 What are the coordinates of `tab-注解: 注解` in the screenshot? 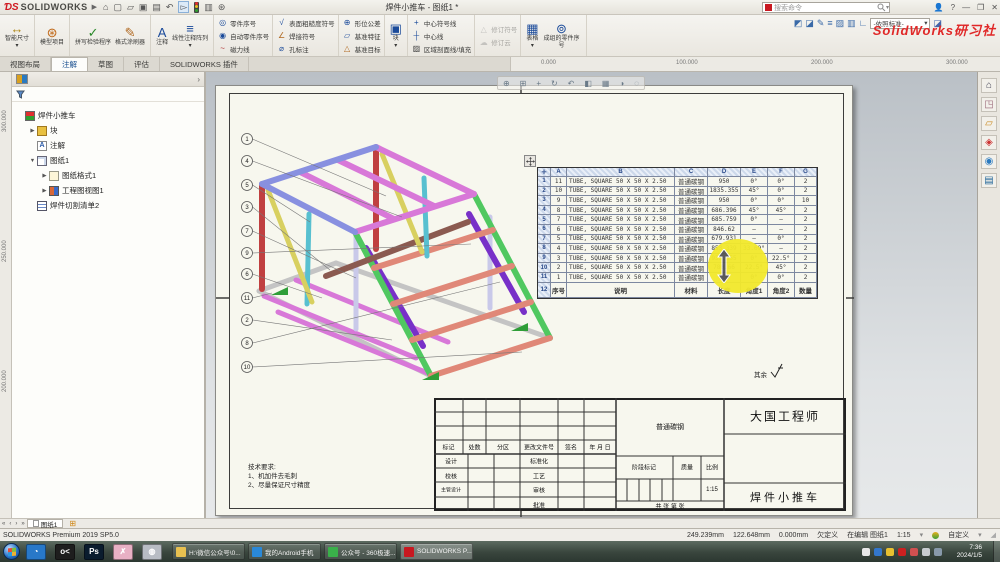 It's located at (69, 64).